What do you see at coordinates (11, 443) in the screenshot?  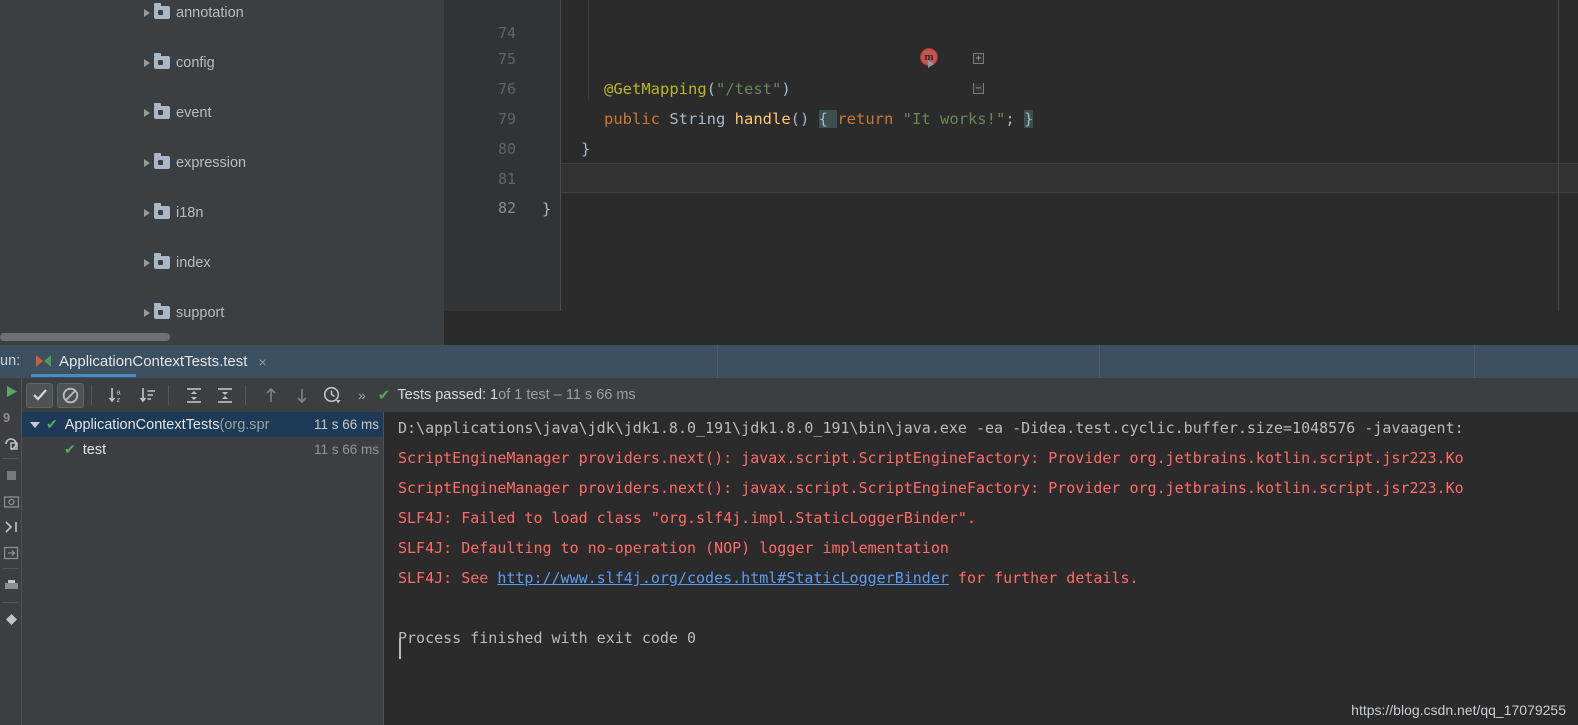 I see `auto-test-icon` at bounding box center [11, 443].